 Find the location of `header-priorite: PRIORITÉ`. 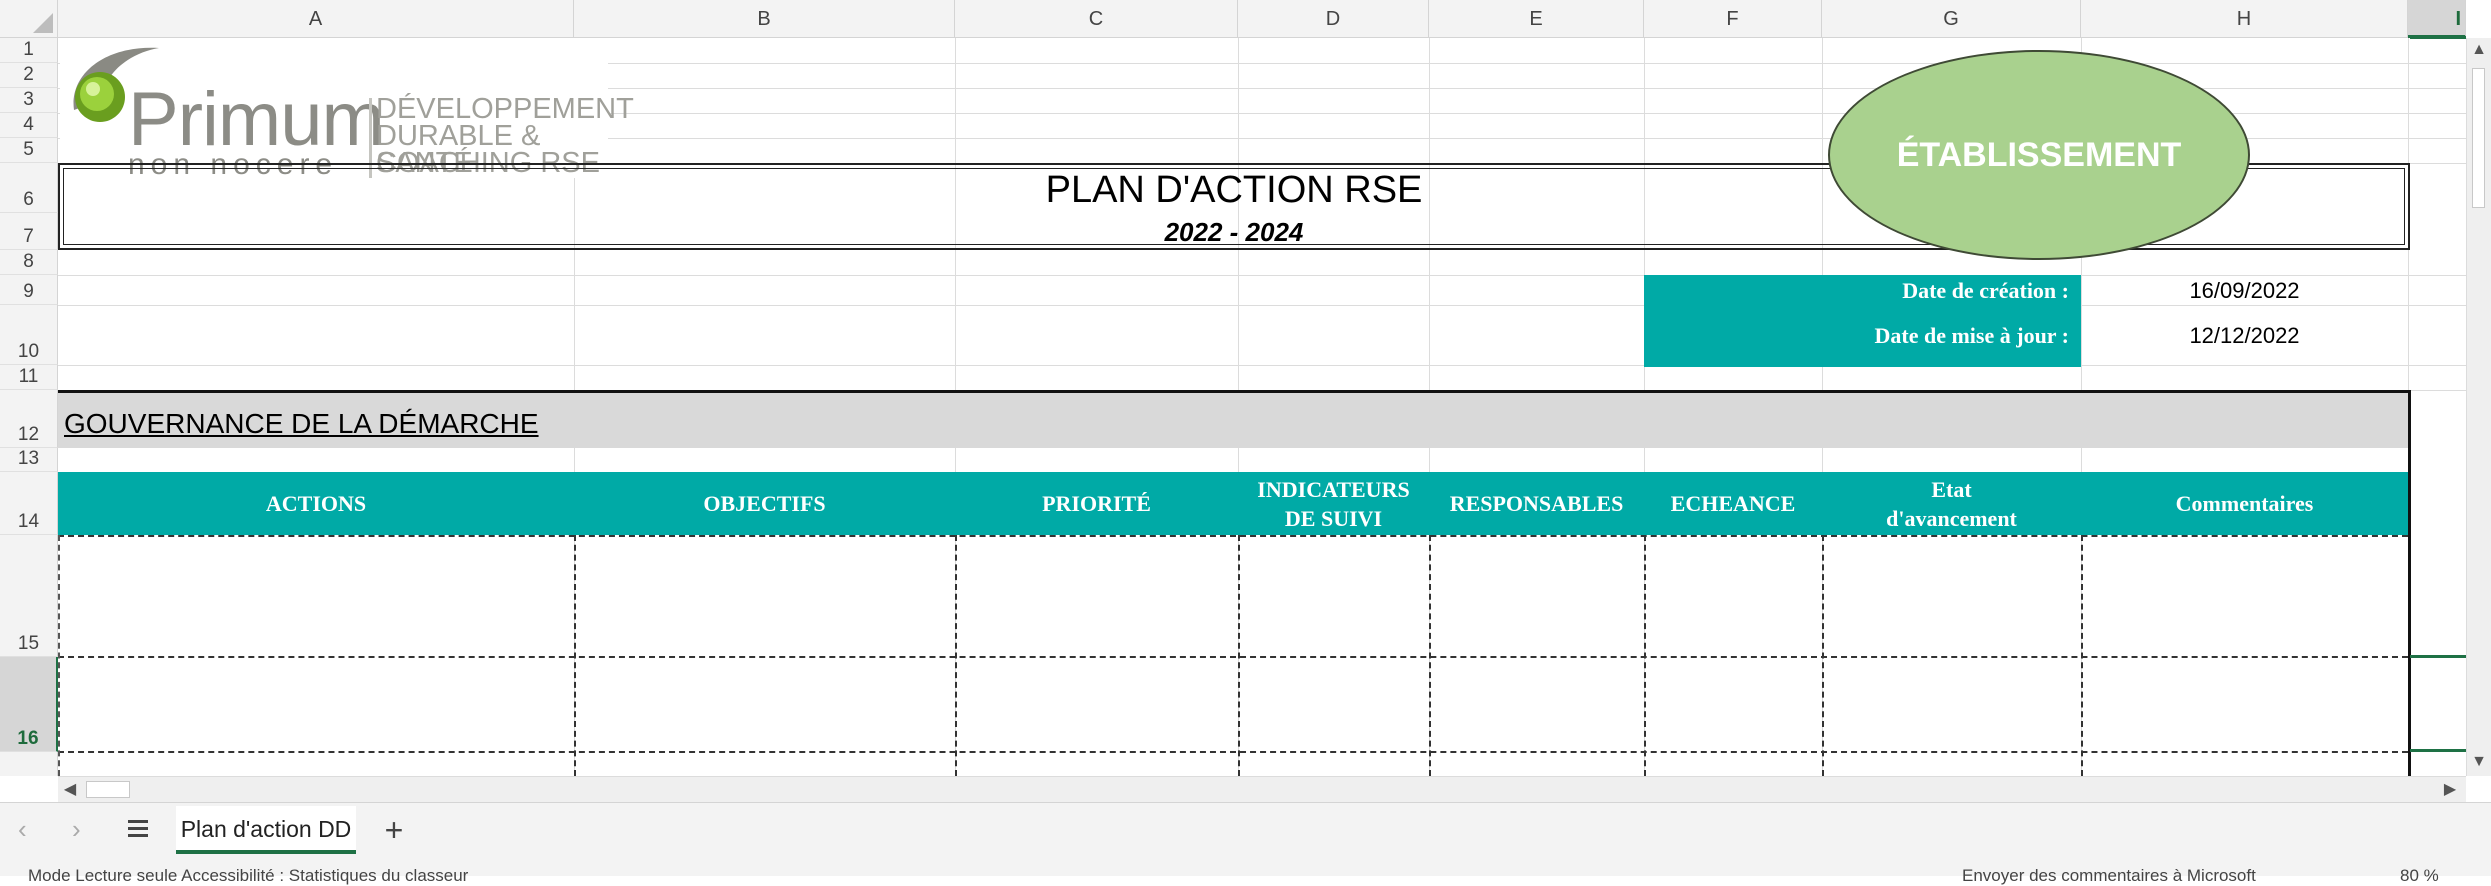

header-priorite: PRIORITÉ is located at coordinates (1096, 503).